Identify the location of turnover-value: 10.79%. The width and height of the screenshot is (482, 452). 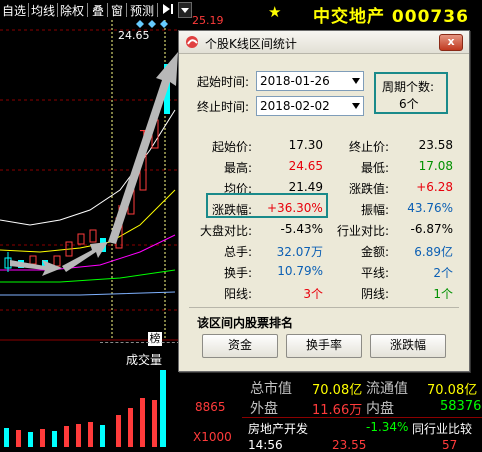
(300, 271).